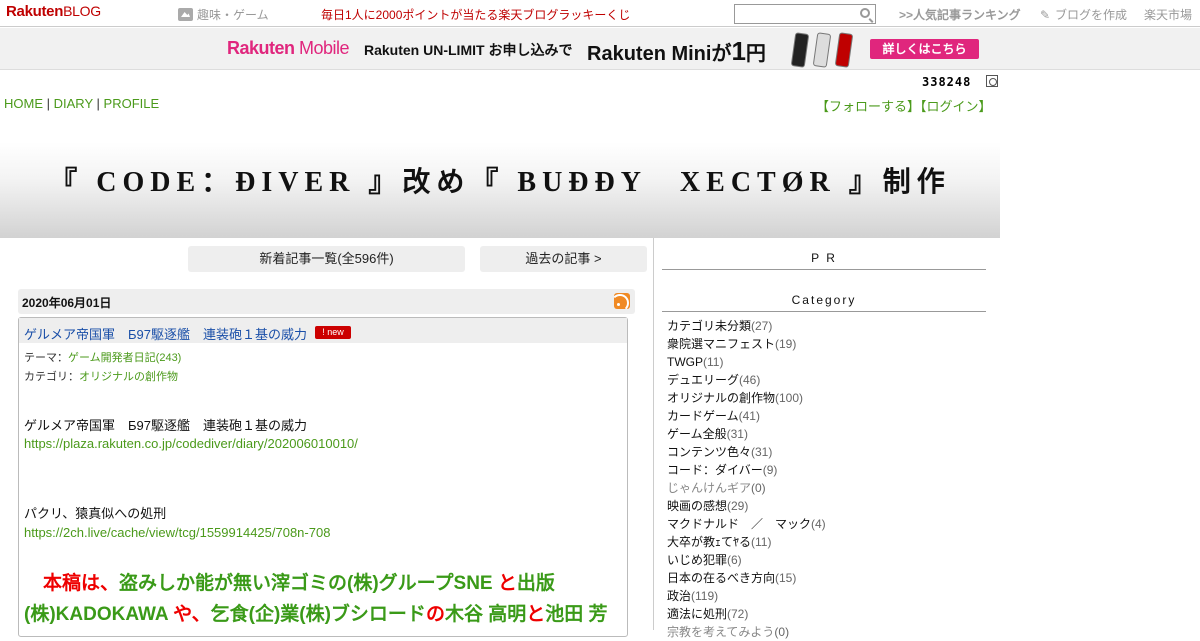  I want to click on category-item: TWGP(11), so click(746, 362).